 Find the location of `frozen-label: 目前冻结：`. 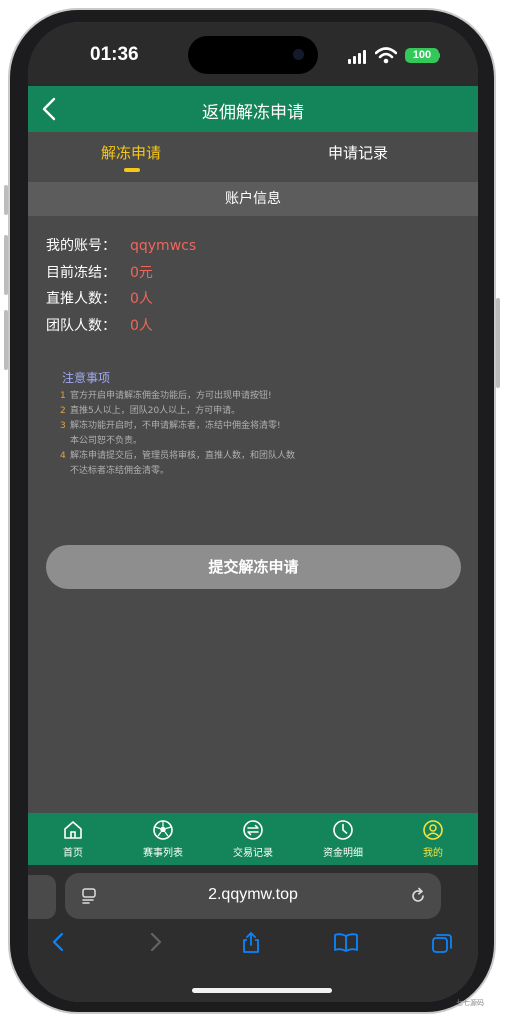

frozen-label: 目前冻结： is located at coordinates (81, 273).